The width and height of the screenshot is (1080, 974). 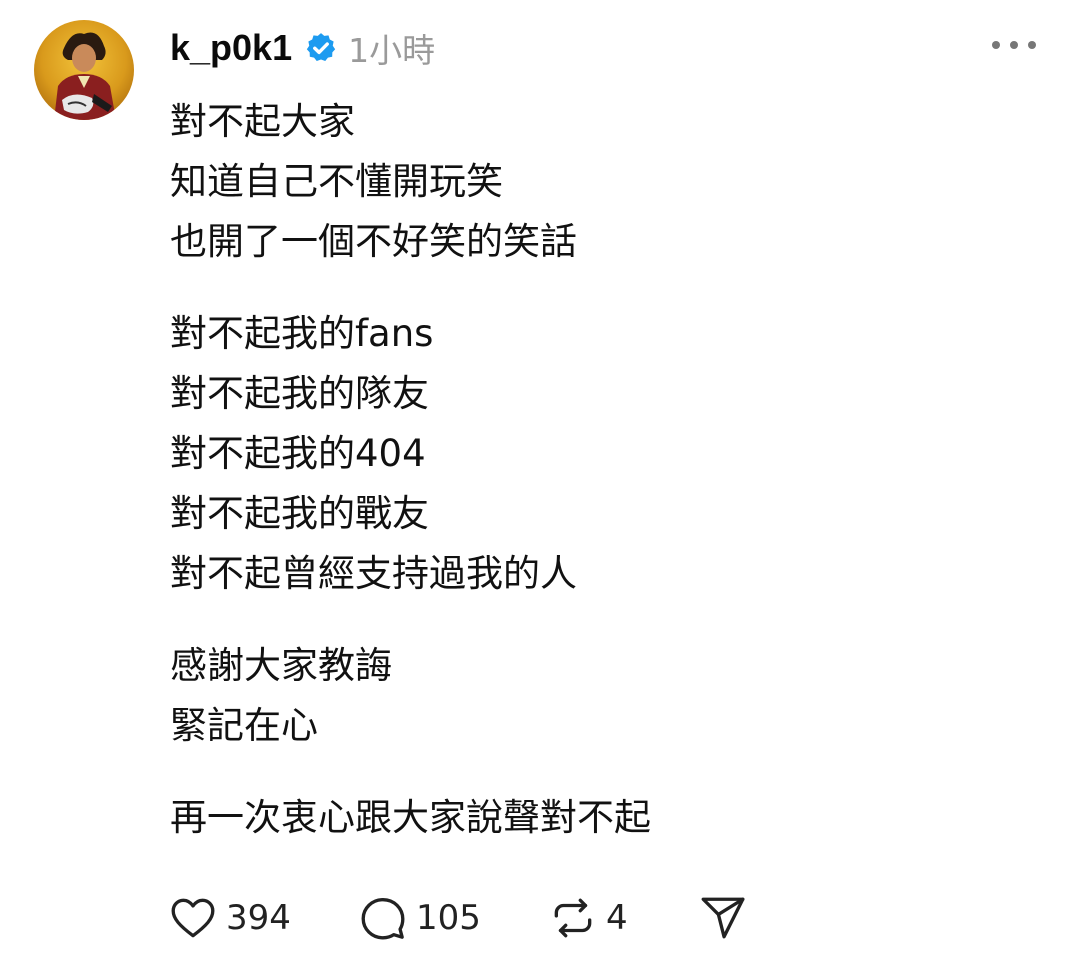 What do you see at coordinates (336, 181) in the screenshot?
I see `post-text-line: 知道自己不懂開玩笑` at bounding box center [336, 181].